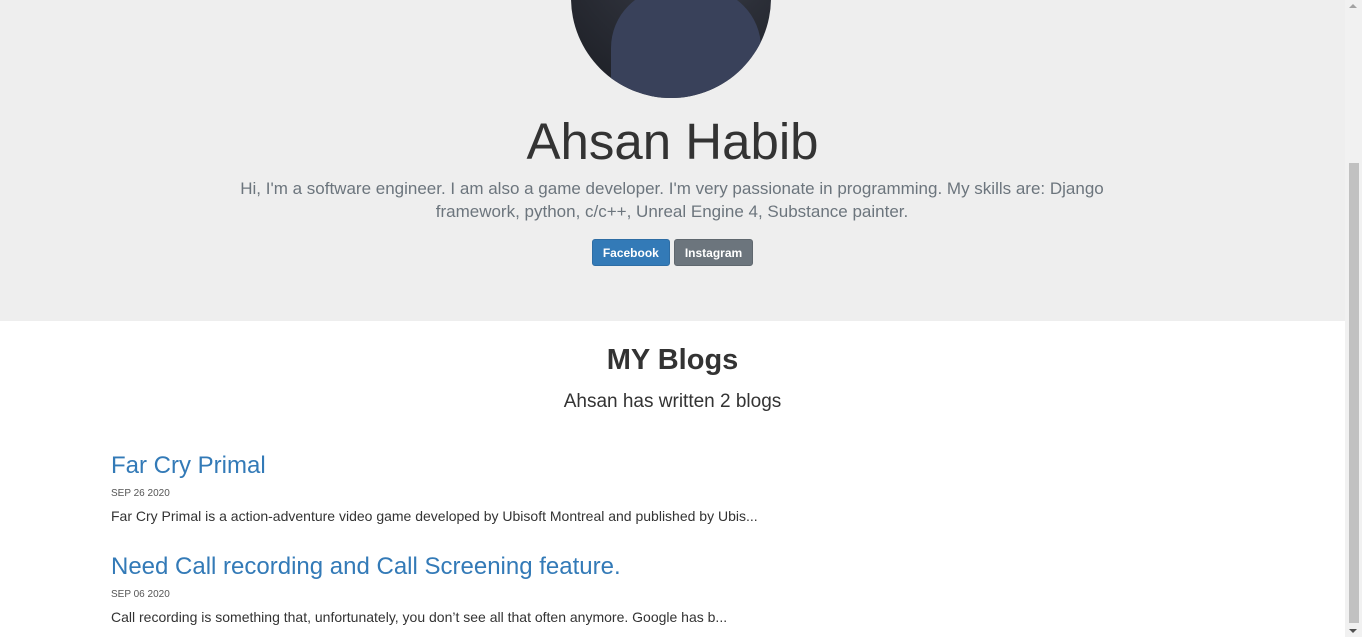  What do you see at coordinates (1353, 6) in the screenshot?
I see `scroll-up-arrow-icon` at bounding box center [1353, 6].